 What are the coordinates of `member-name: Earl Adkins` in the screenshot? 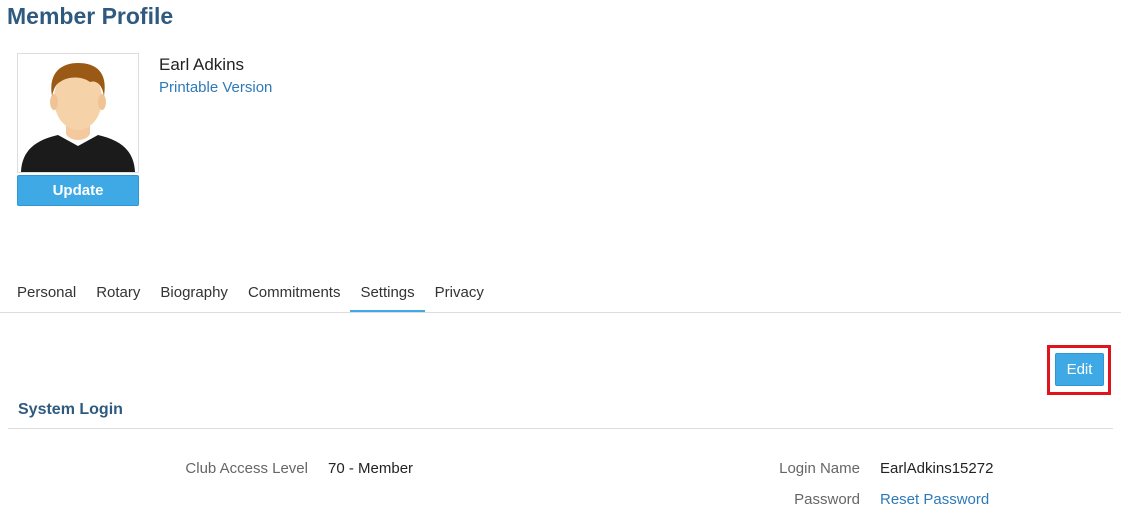 It's located at (202, 64).